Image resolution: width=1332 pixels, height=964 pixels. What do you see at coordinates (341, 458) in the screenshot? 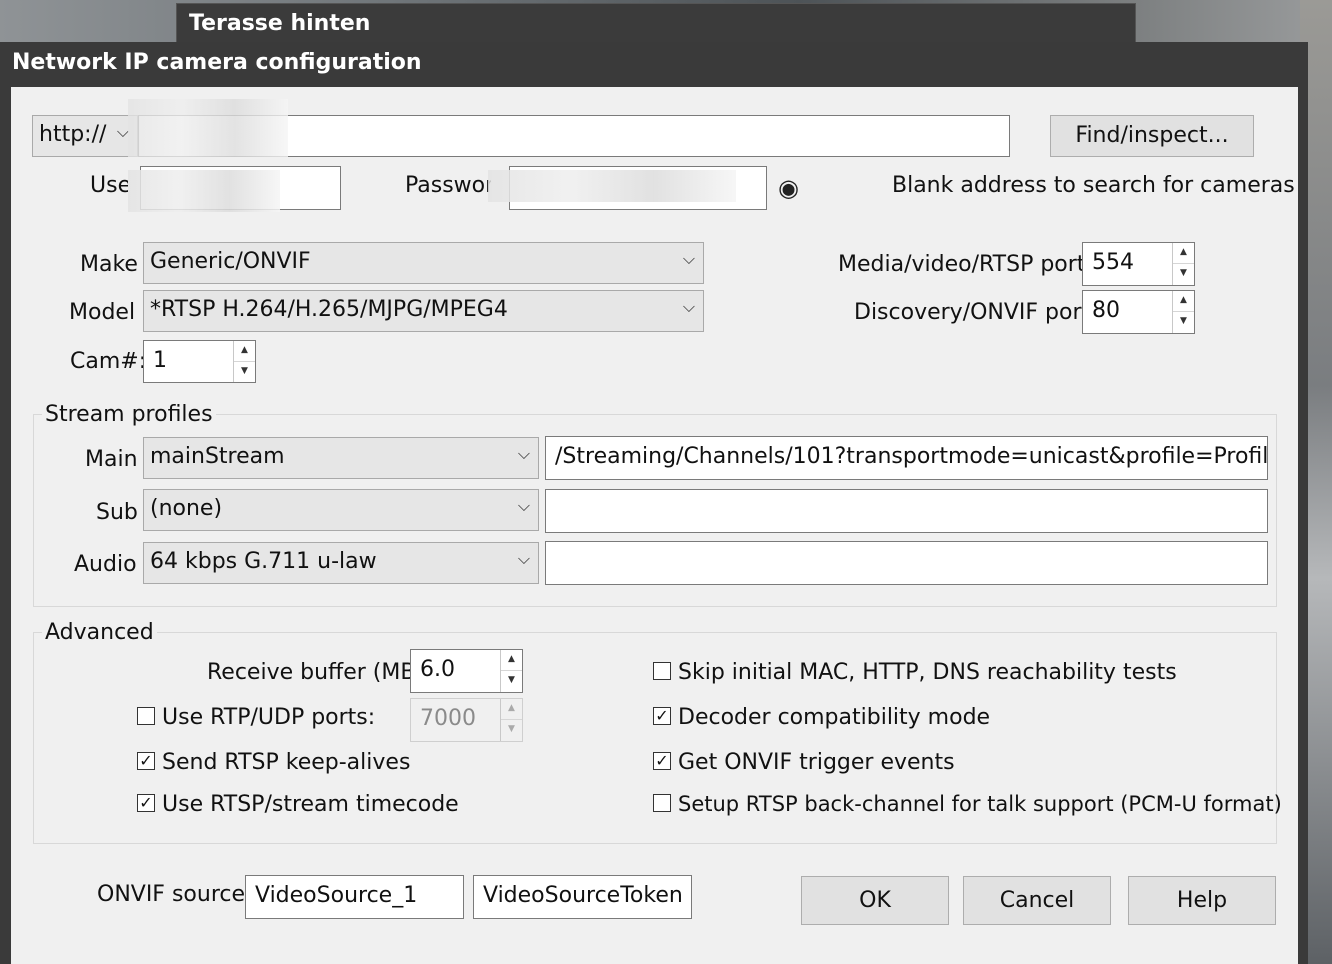
I see `main-stream-select: mainStream ⌵` at bounding box center [341, 458].